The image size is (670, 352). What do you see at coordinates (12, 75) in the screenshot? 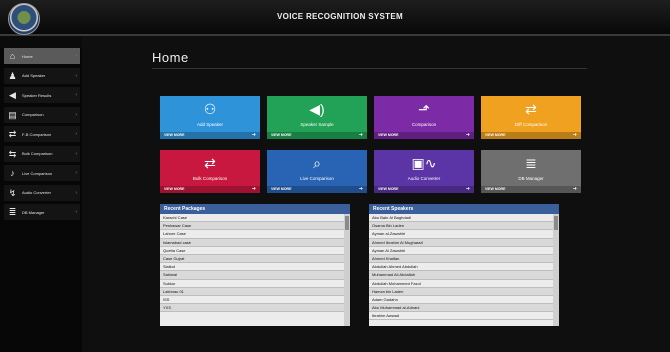
I see `user-icon: ♟` at bounding box center [12, 75].